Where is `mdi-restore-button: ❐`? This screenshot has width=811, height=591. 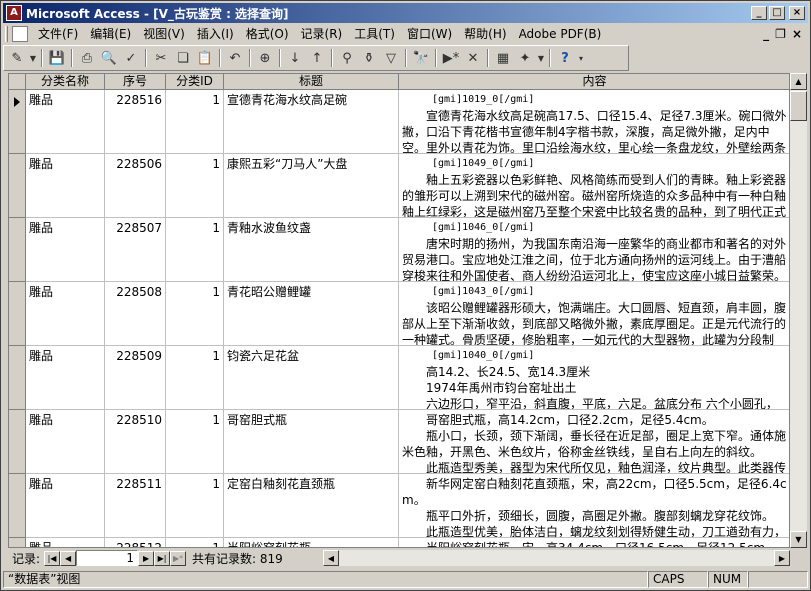 mdi-restore-button: ❐ is located at coordinates (780, 34).